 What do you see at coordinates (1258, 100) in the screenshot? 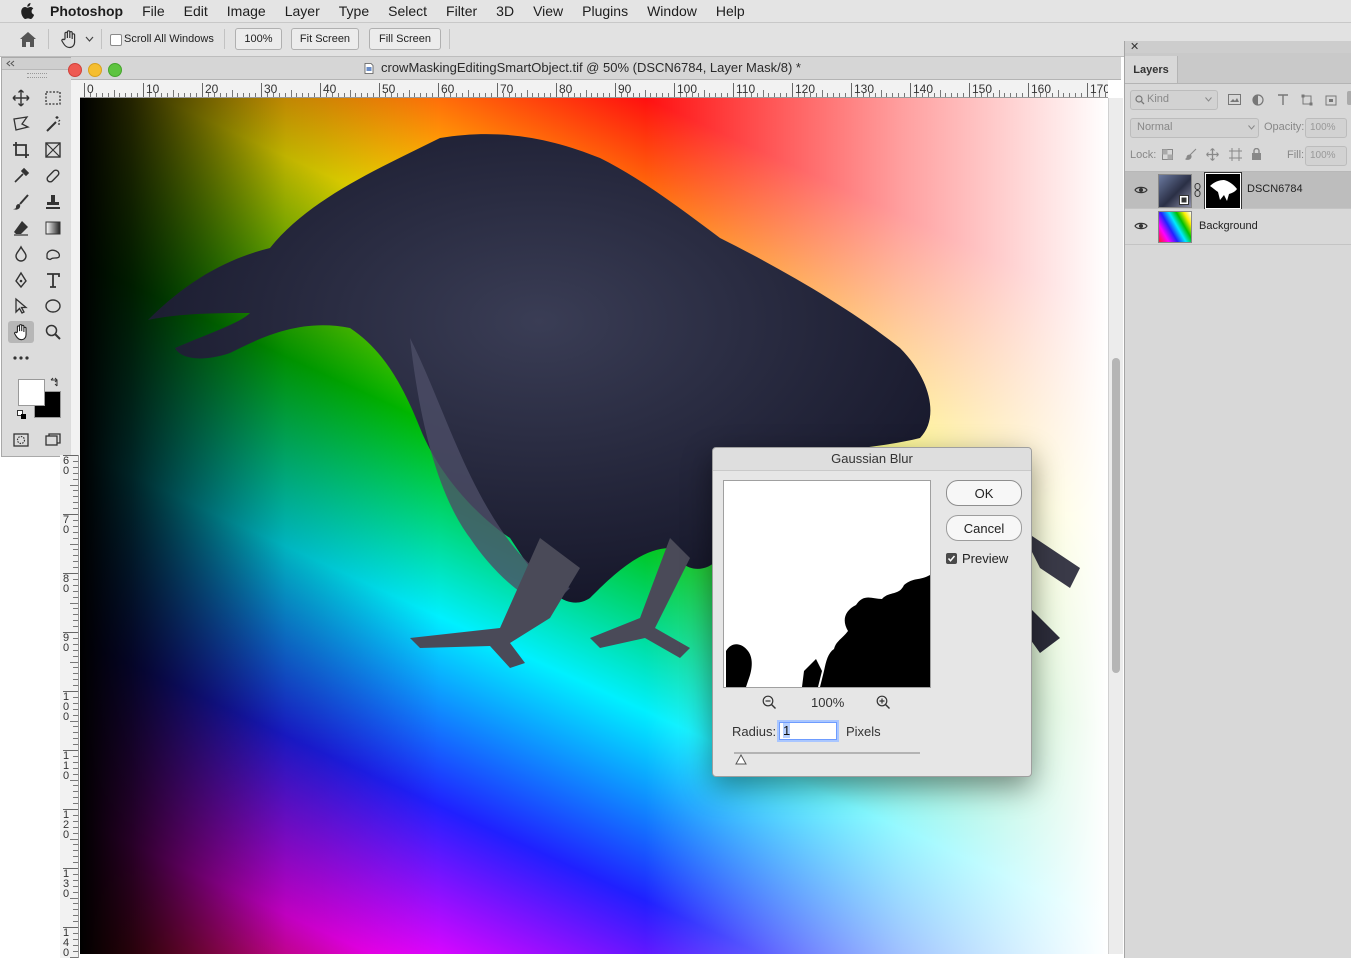
I see `adjustment-filter-icon` at bounding box center [1258, 100].